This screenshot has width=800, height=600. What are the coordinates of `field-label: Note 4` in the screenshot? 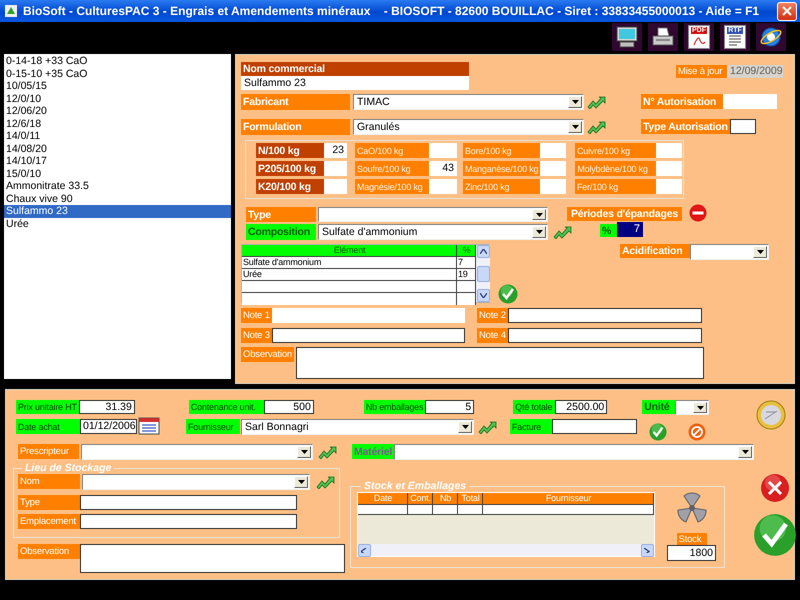 It's located at (492, 335).